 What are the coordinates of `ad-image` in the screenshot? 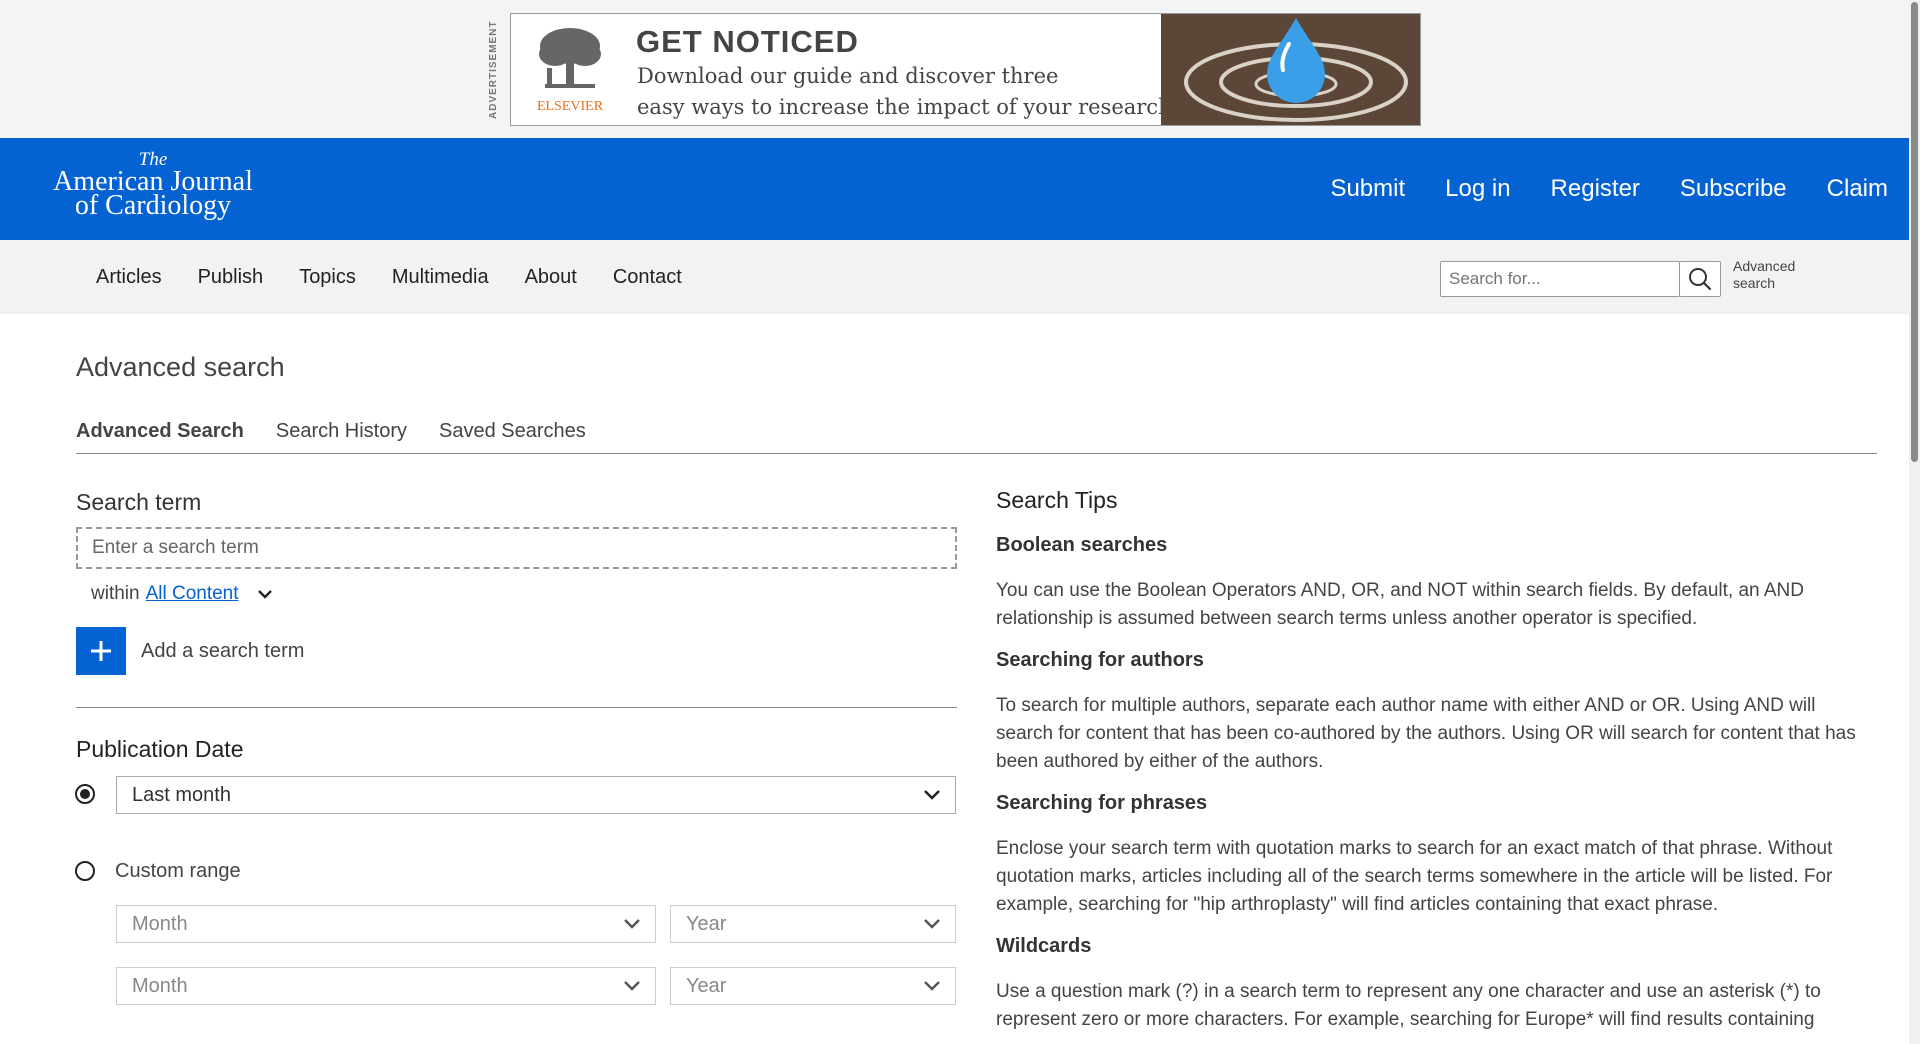 It's located at (1290, 69).